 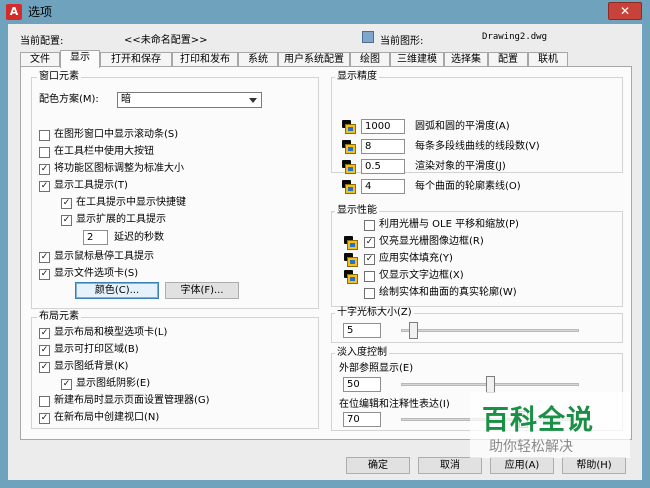 What do you see at coordinates (44, 350) in the screenshot?
I see `printable-area-checkbox: ✓` at bounding box center [44, 350].